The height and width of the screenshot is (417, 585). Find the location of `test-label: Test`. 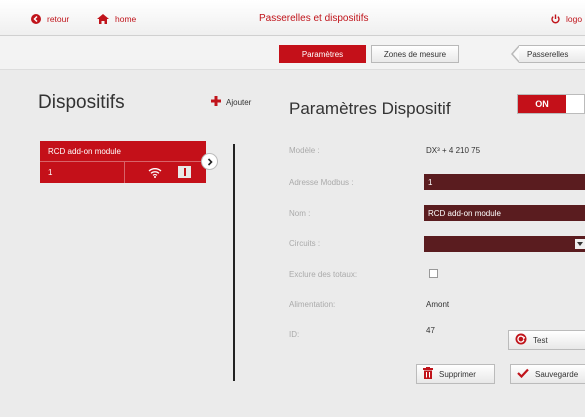

test-label: Test is located at coordinates (540, 340).